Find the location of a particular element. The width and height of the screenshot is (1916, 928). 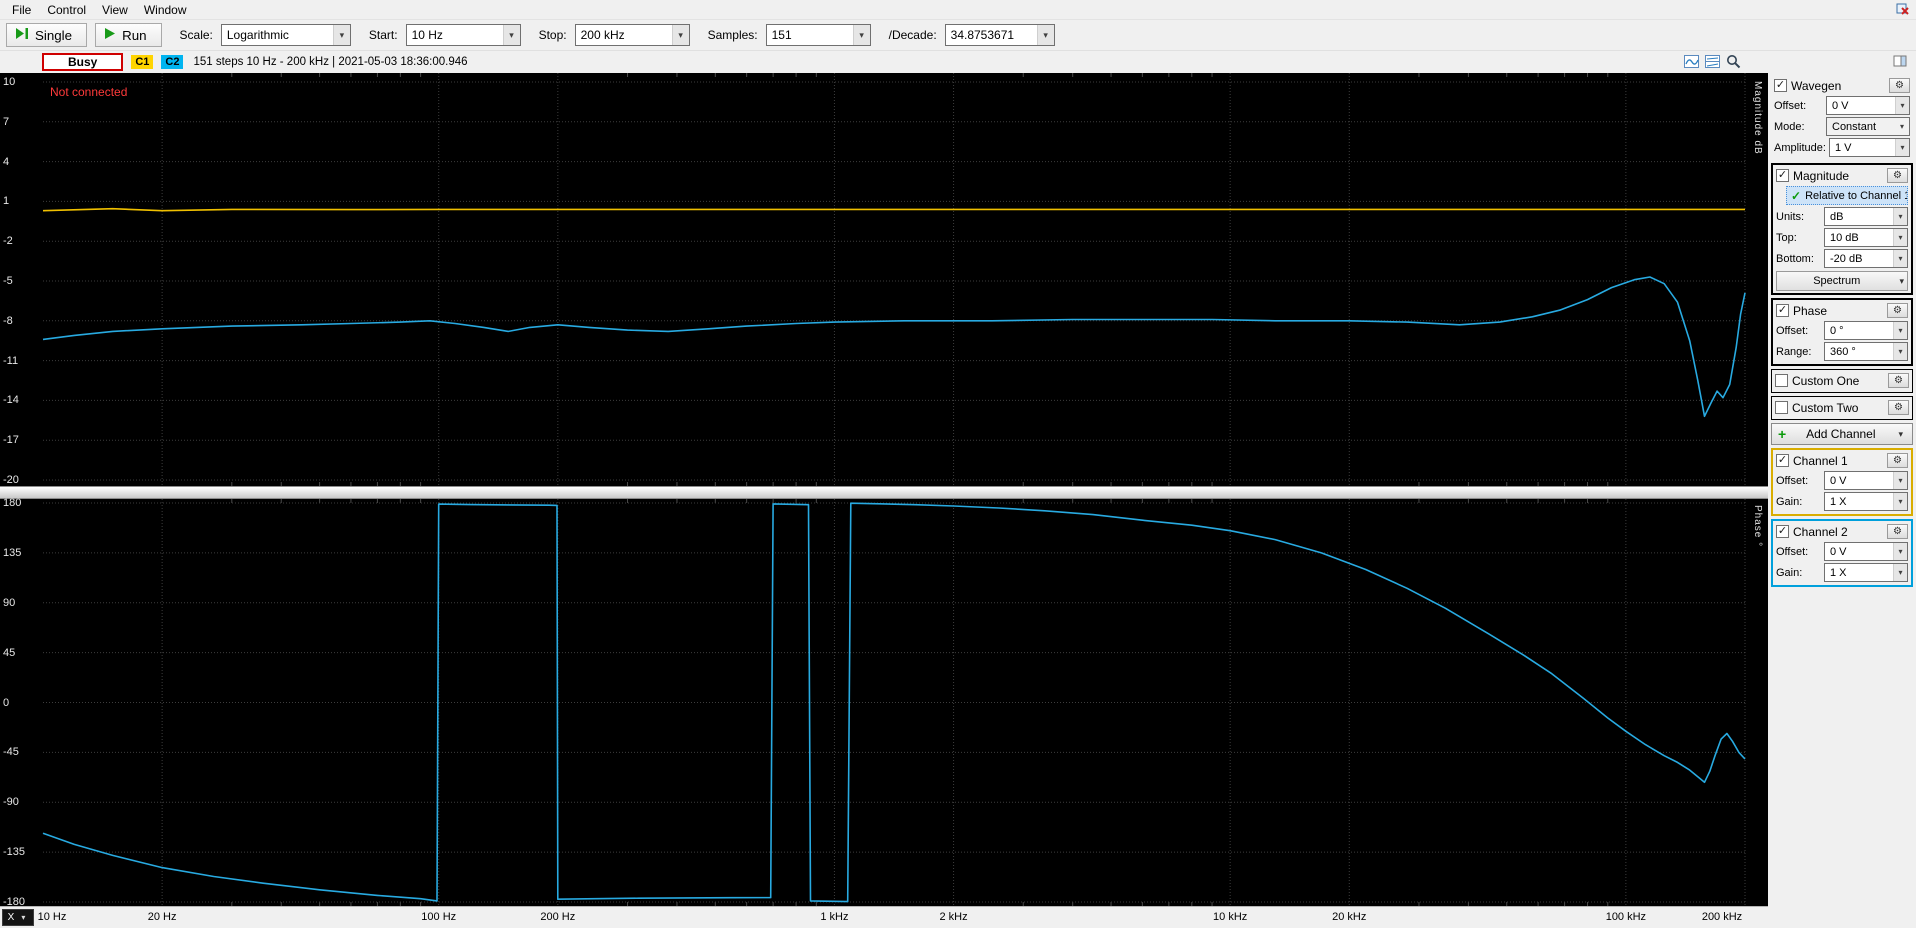

start-select: 10 Hz ▾ is located at coordinates (463, 35).